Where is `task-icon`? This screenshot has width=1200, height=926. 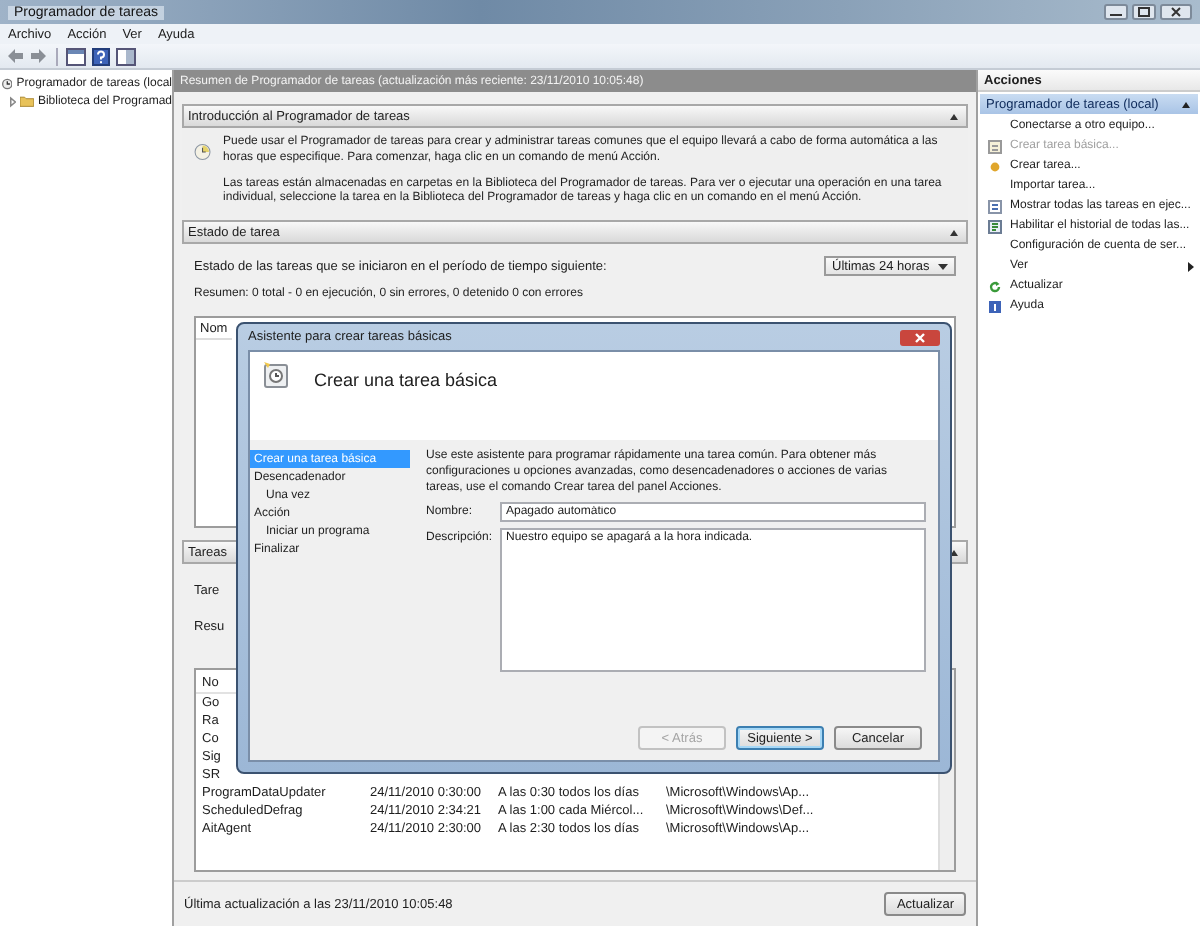 task-icon is located at coordinates (994, 146).